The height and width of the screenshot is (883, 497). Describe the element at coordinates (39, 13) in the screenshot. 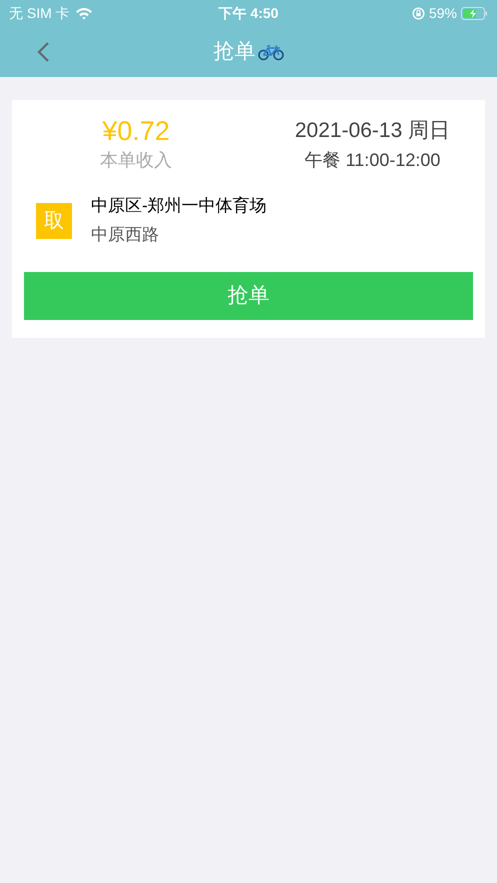

I see `carrier-label: 无 SIM 卡` at that location.